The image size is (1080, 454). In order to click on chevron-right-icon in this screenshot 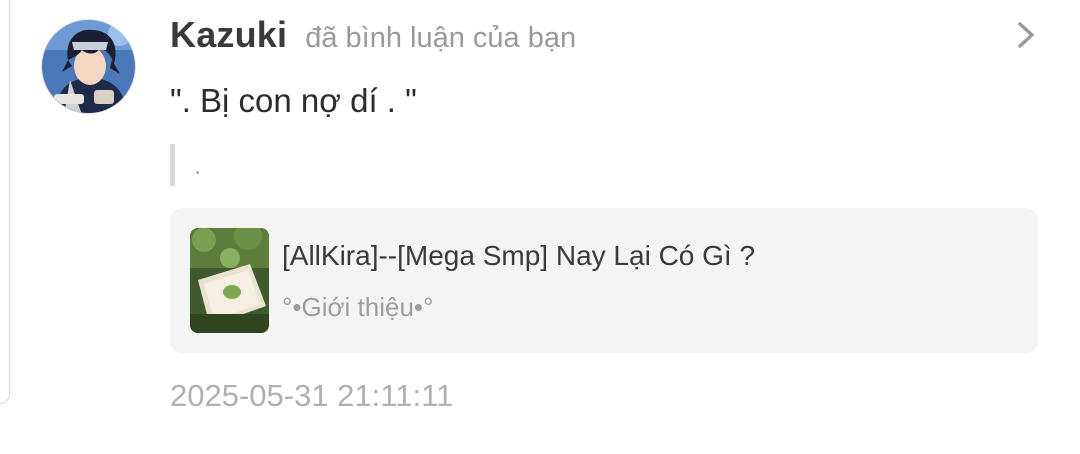, I will do `click(1026, 35)`.